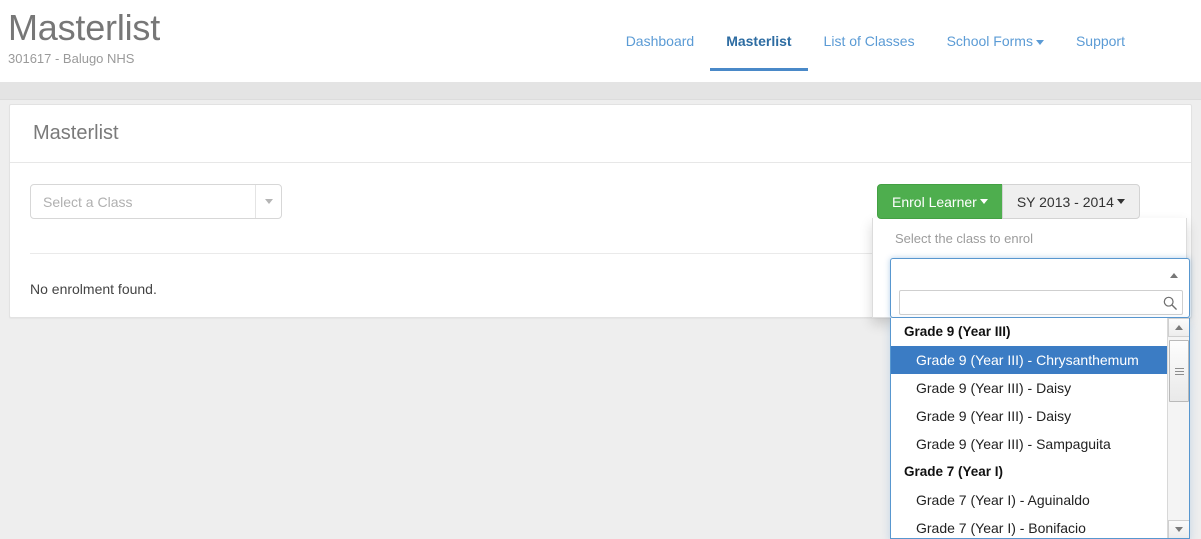 This screenshot has width=1201, height=539. What do you see at coordinates (964, 238) in the screenshot?
I see `enrol-dropdown-hint: Select the class to enrol` at bounding box center [964, 238].